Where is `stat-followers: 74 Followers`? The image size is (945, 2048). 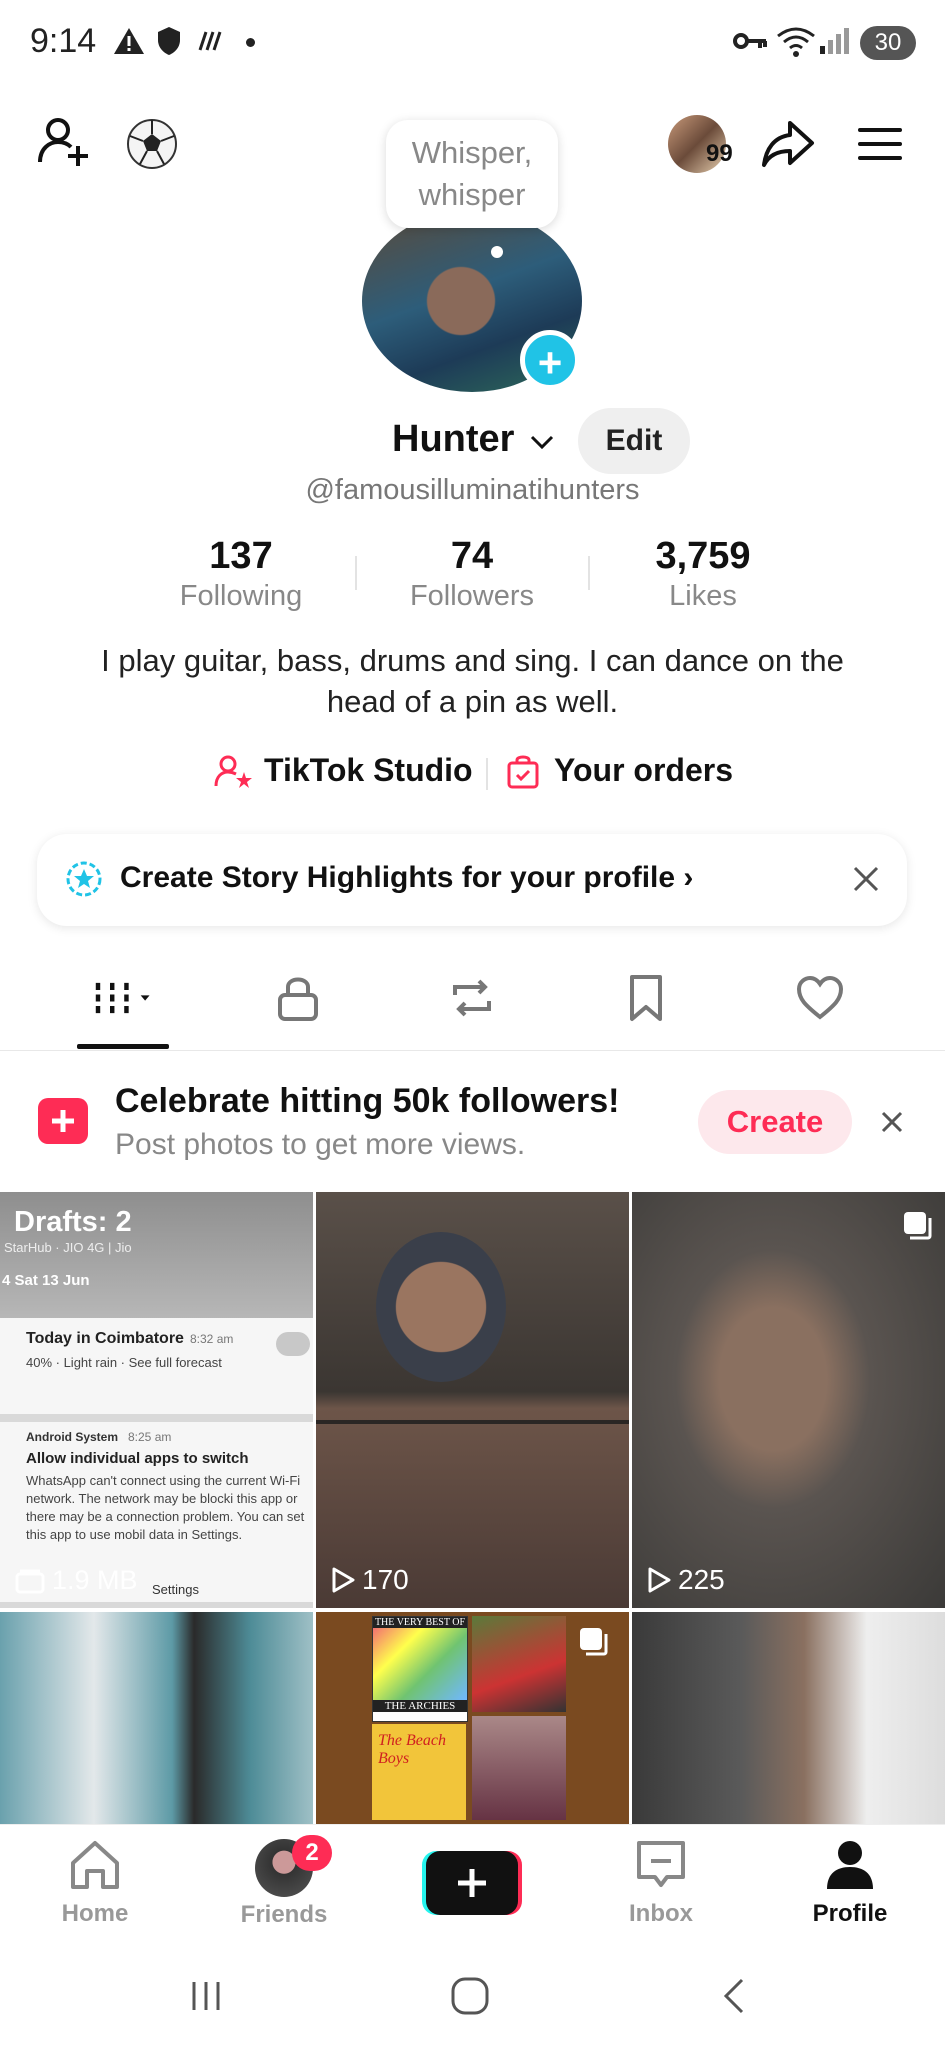
stat-followers: 74 Followers is located at coordinates (472, 574).